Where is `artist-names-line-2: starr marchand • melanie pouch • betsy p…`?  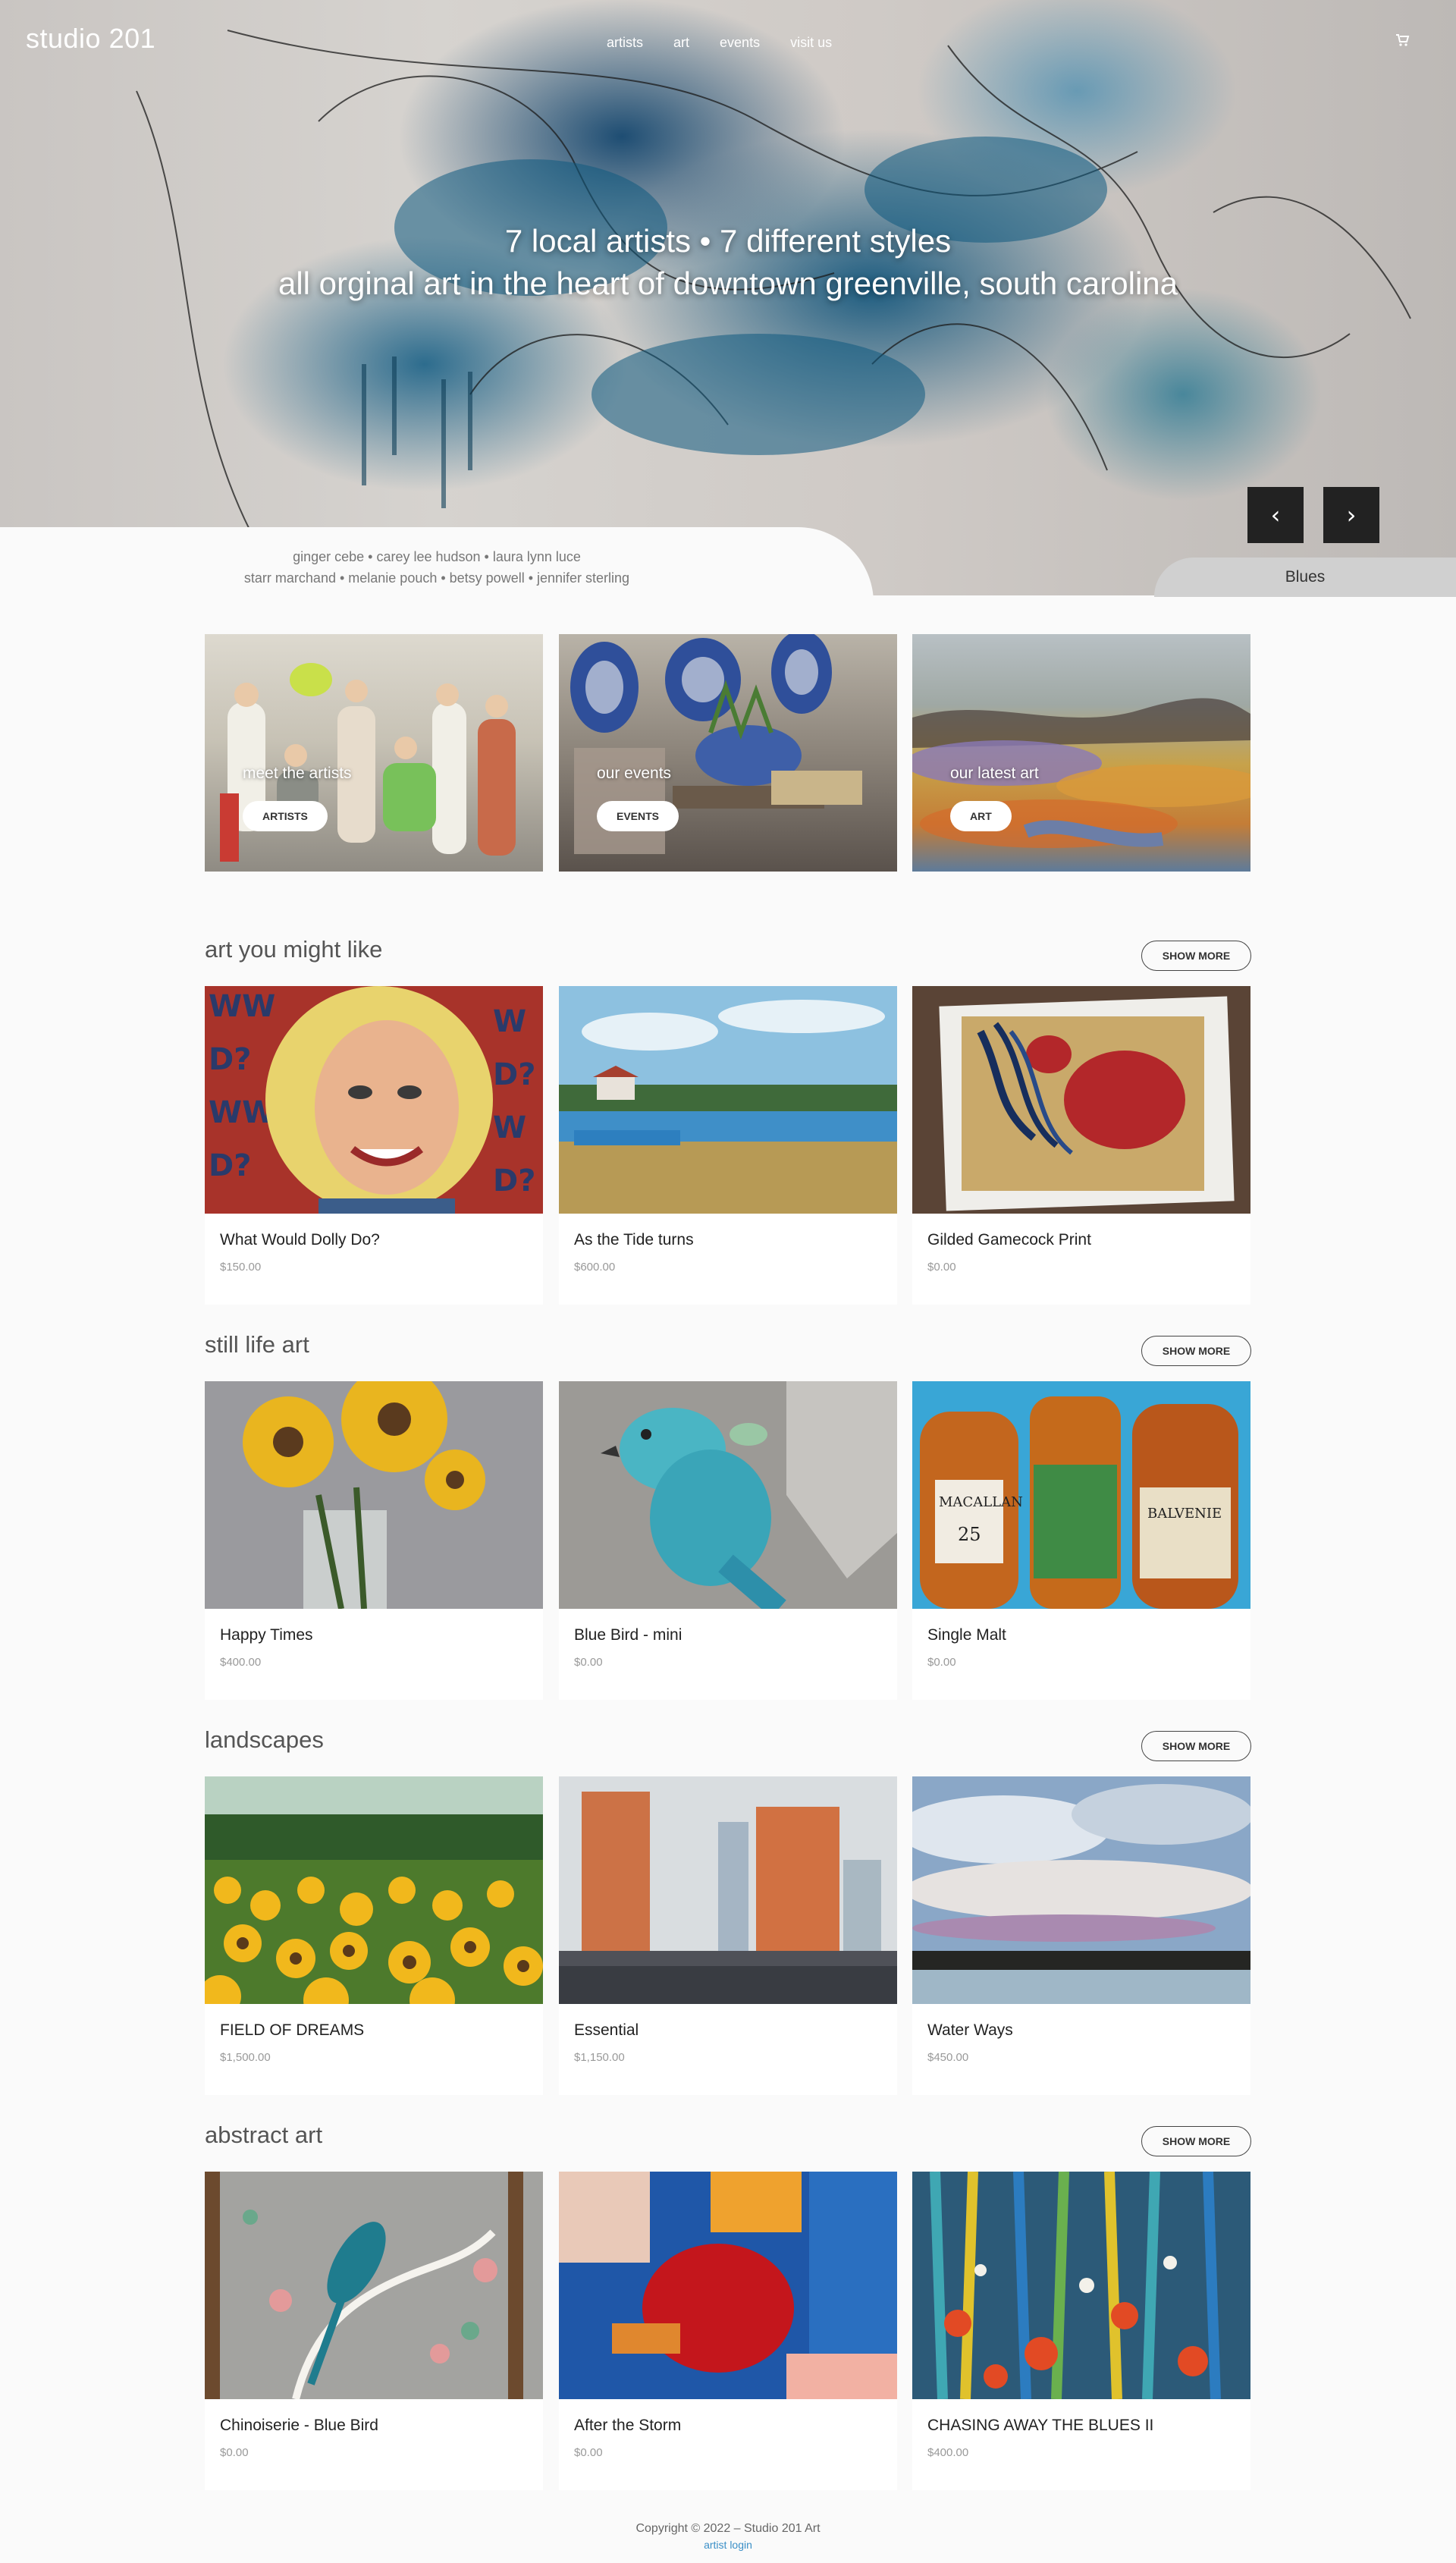
artist-names-line-2: starr marchand • melanie pouch • betsy p… is located at coordinates (436, 578).